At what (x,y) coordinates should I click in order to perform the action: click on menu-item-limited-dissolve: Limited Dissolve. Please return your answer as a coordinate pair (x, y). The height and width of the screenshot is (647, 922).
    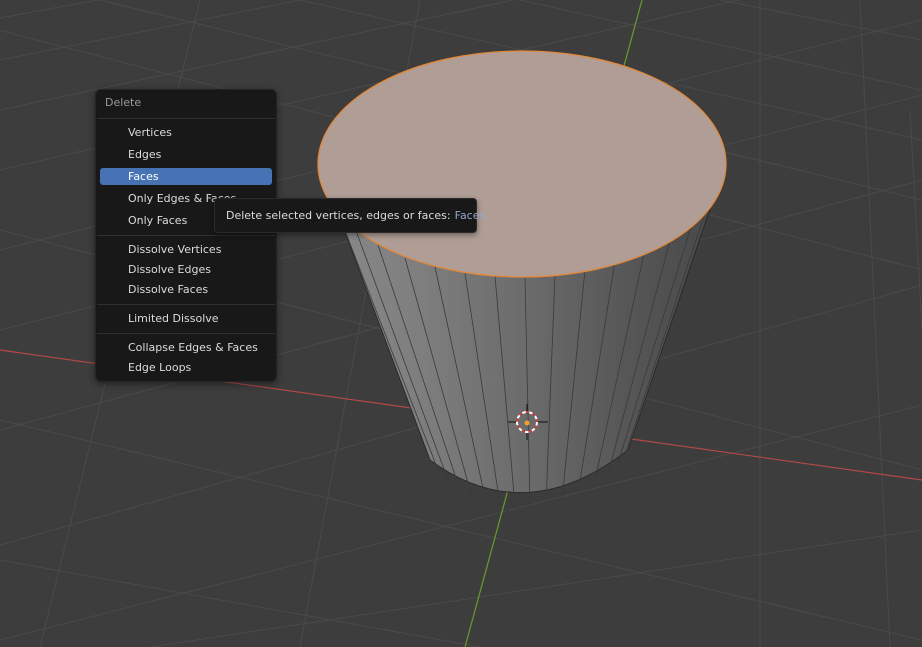
    Looking at the image, I should click on (186, 318).